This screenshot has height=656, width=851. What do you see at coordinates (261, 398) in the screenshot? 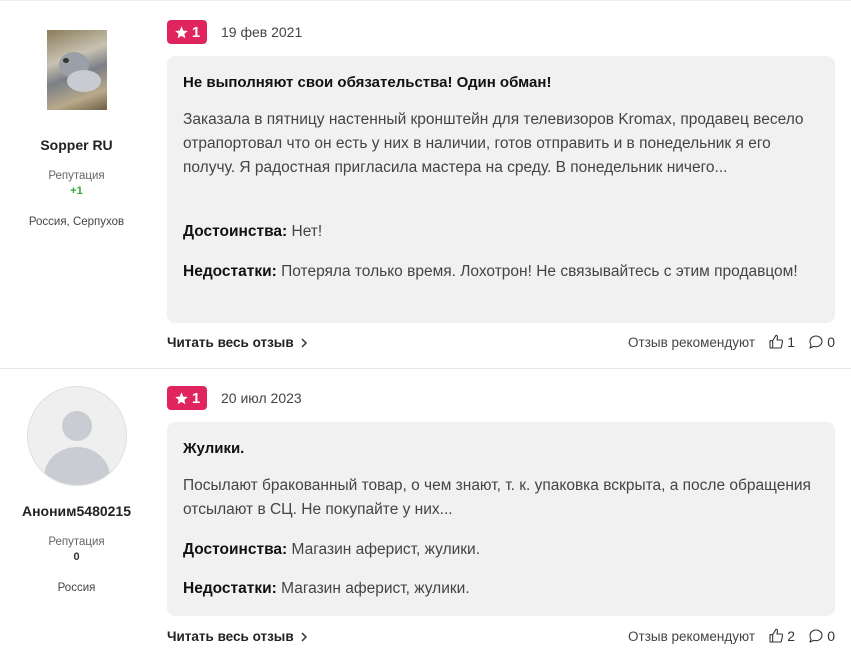
I see `review-date: 20 июл 2023` at bounding box center [261, 398].